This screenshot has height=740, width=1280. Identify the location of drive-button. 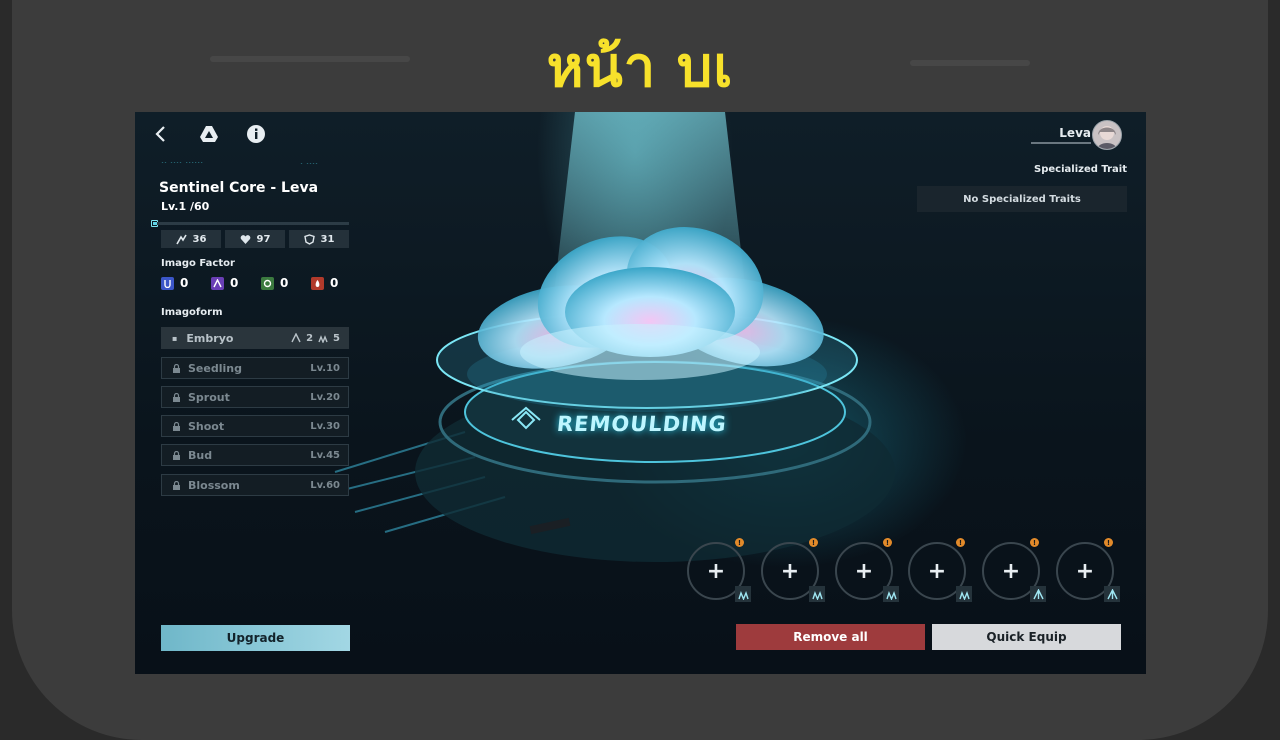
(209, 134).